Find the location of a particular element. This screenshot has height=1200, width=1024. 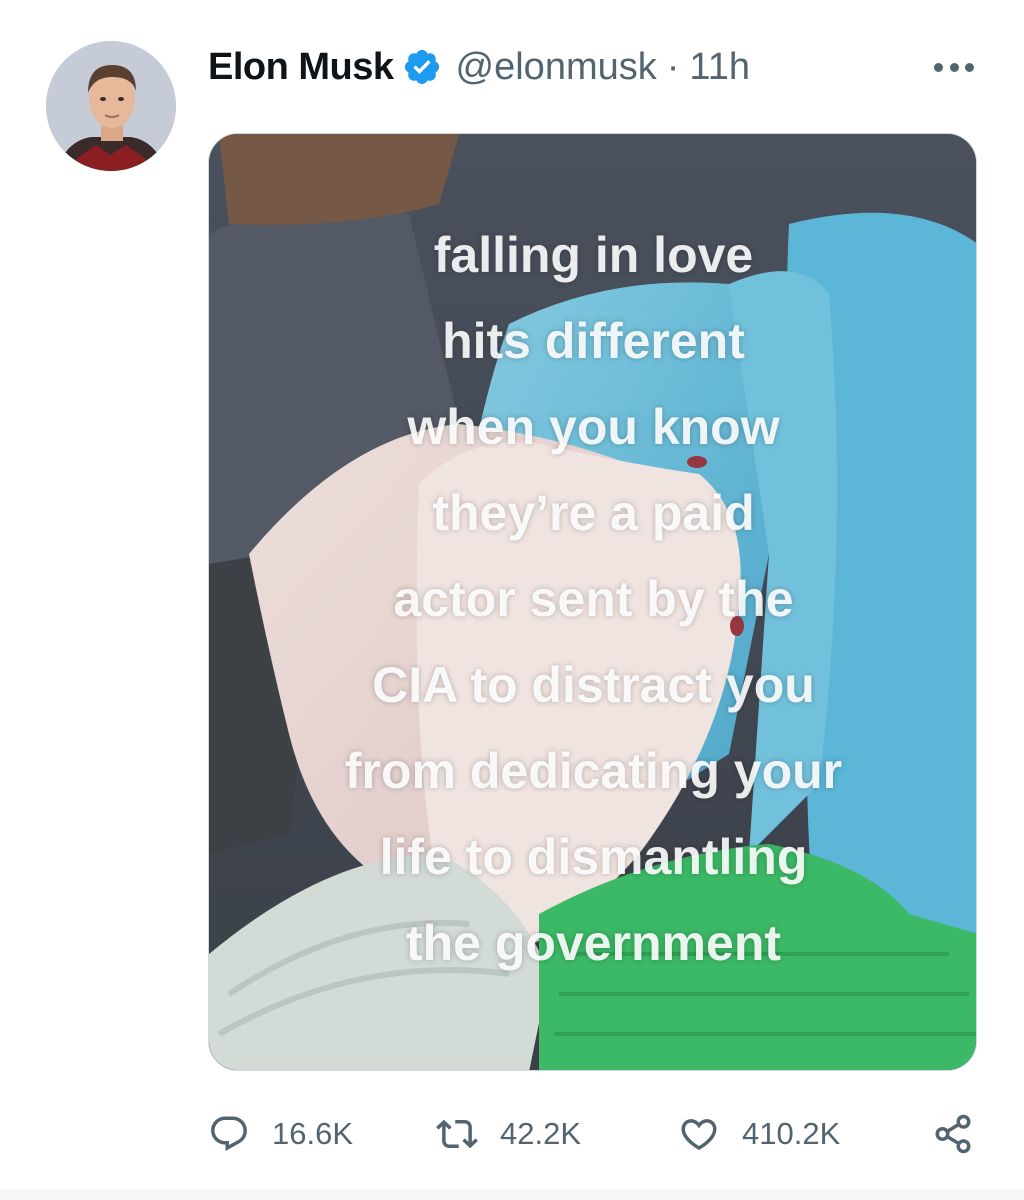

share-button is located at coordinates (953, 1134).